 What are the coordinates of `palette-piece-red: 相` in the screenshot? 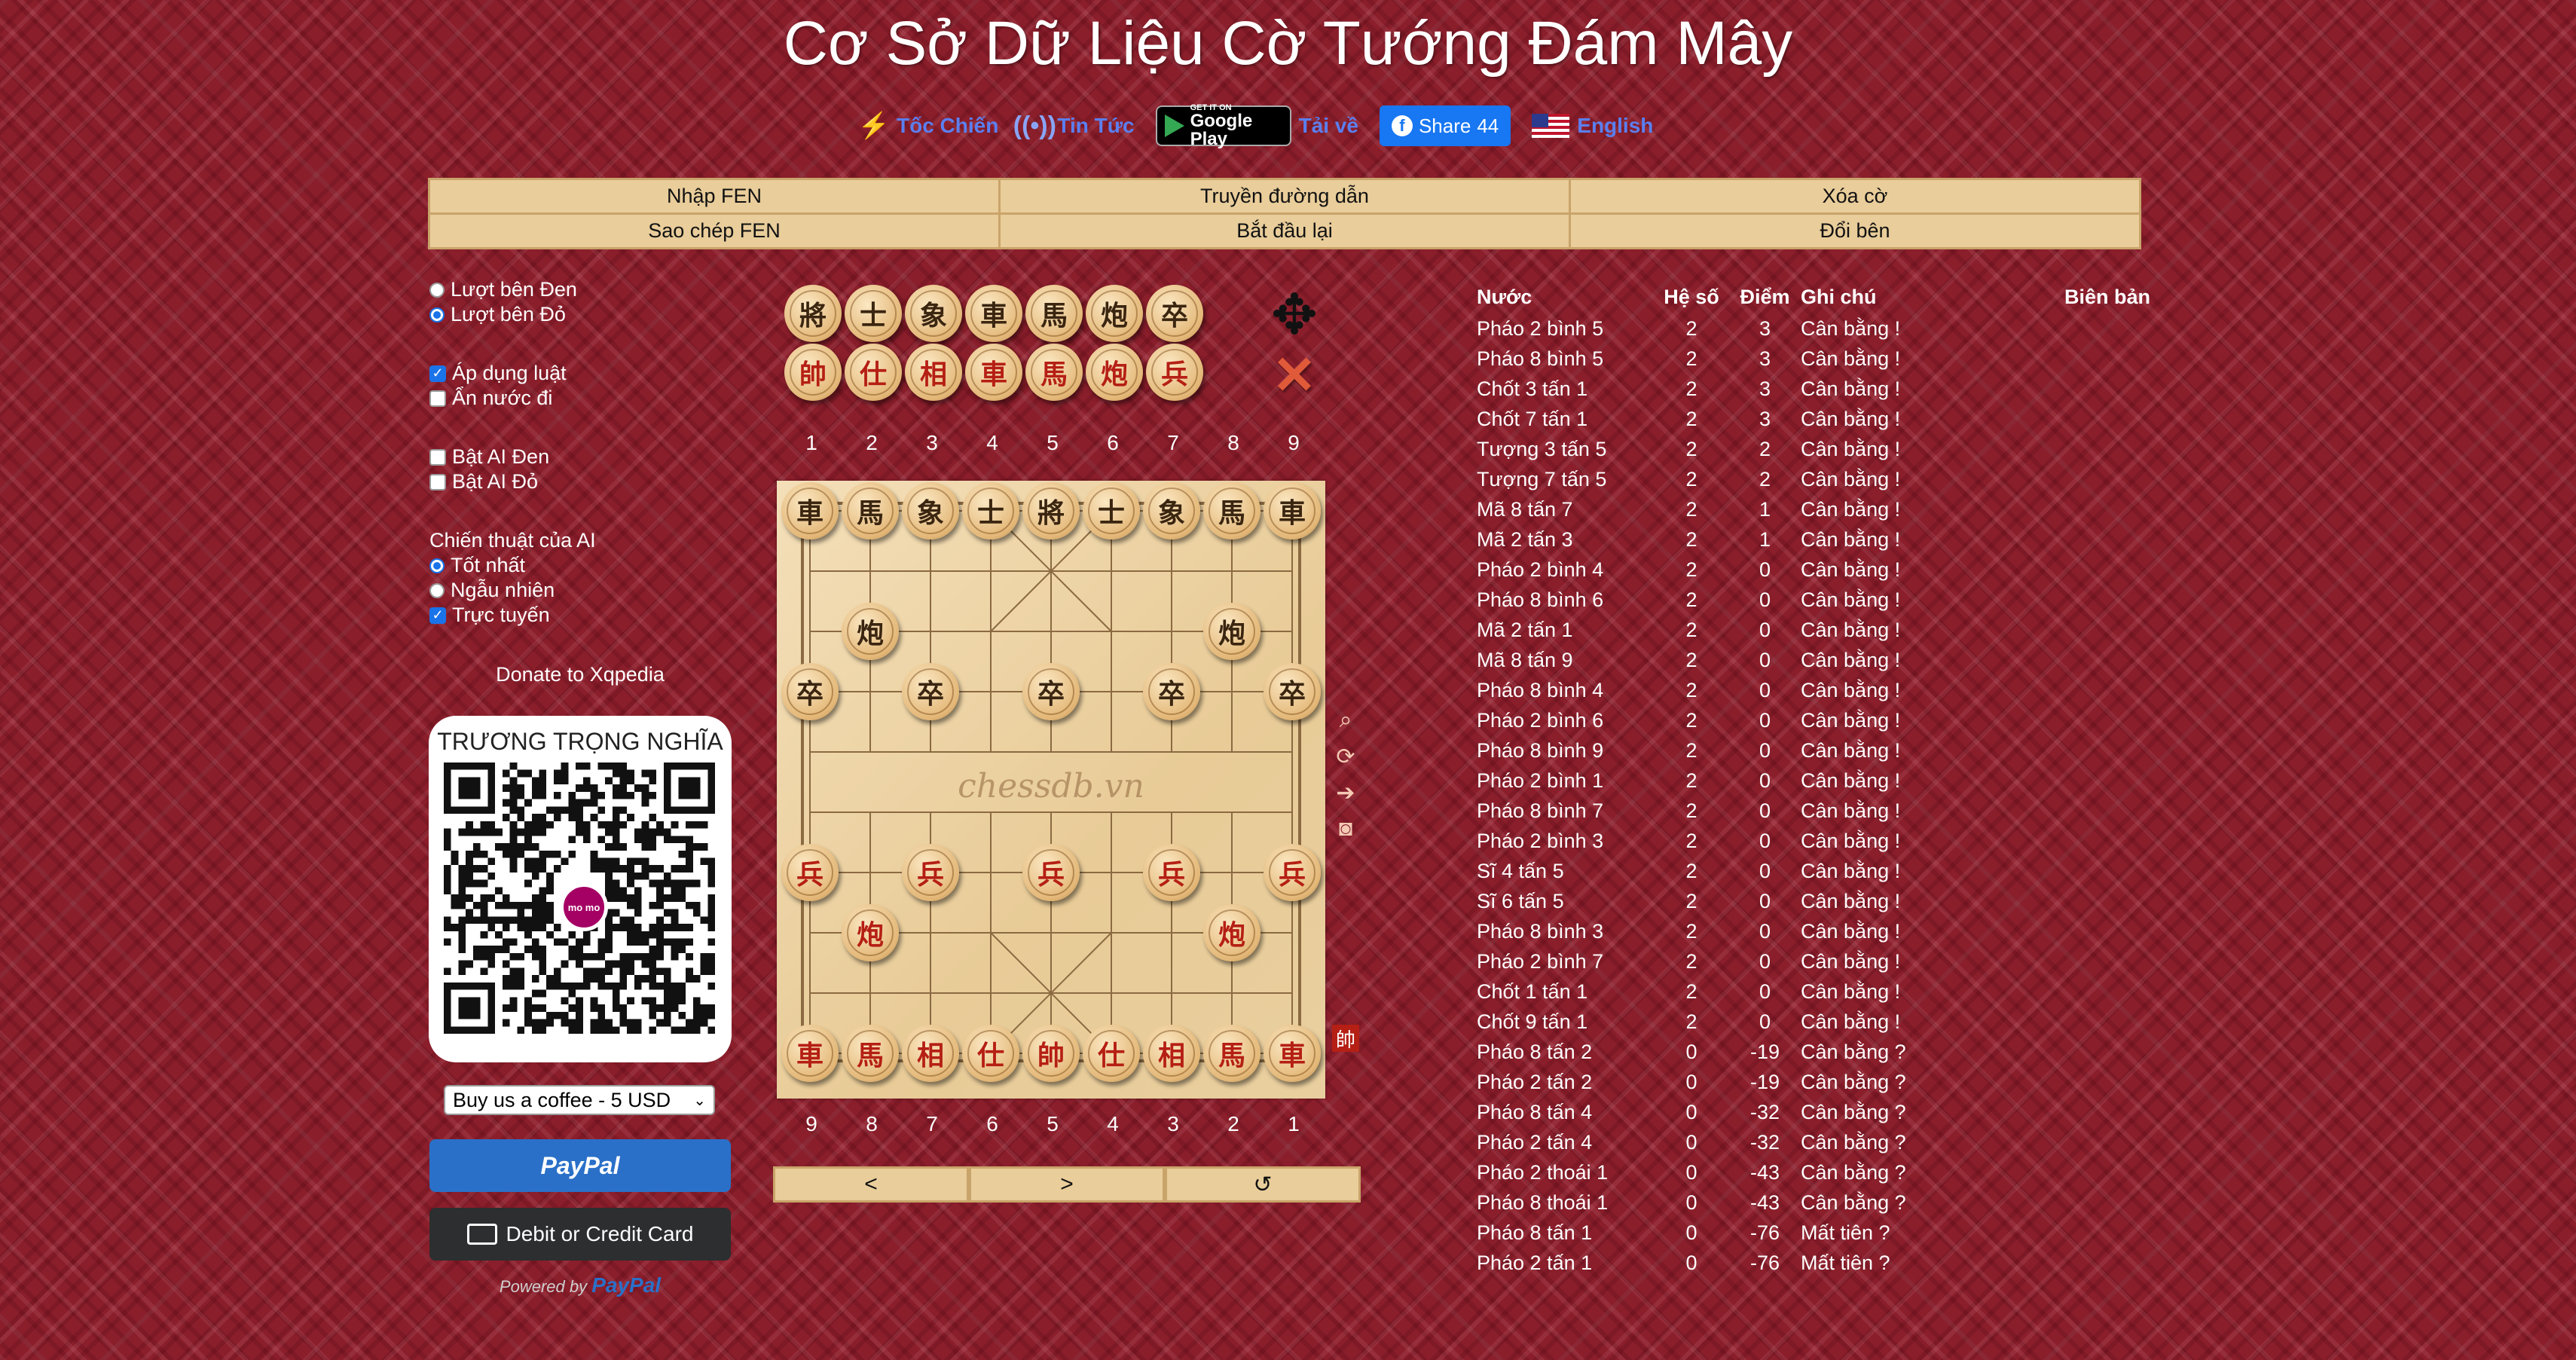 It's located at (933, 372).